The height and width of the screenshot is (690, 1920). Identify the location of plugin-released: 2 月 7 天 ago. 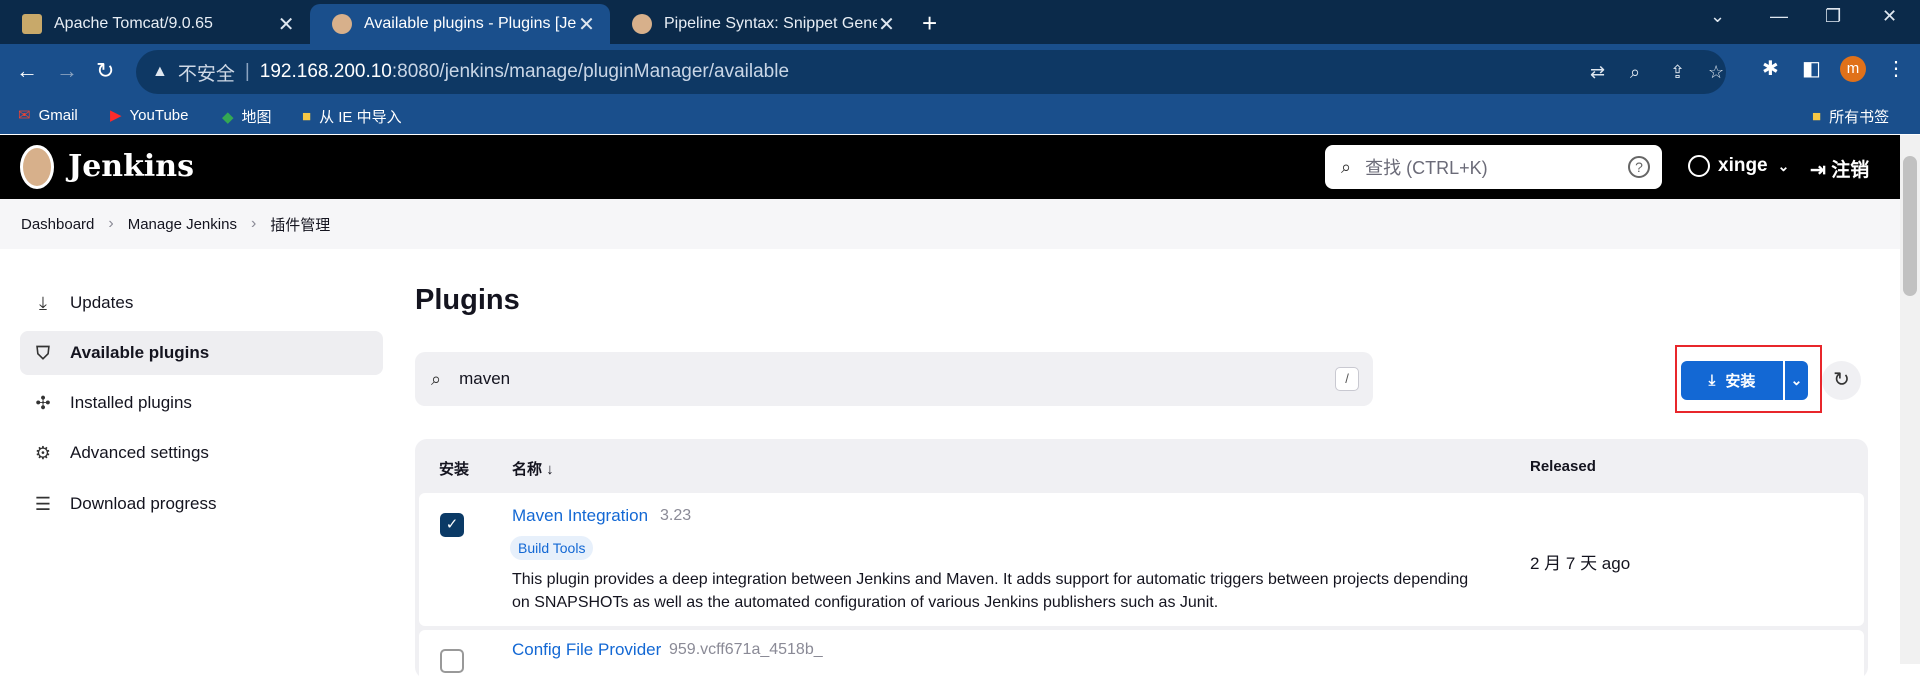
(1580, 563).